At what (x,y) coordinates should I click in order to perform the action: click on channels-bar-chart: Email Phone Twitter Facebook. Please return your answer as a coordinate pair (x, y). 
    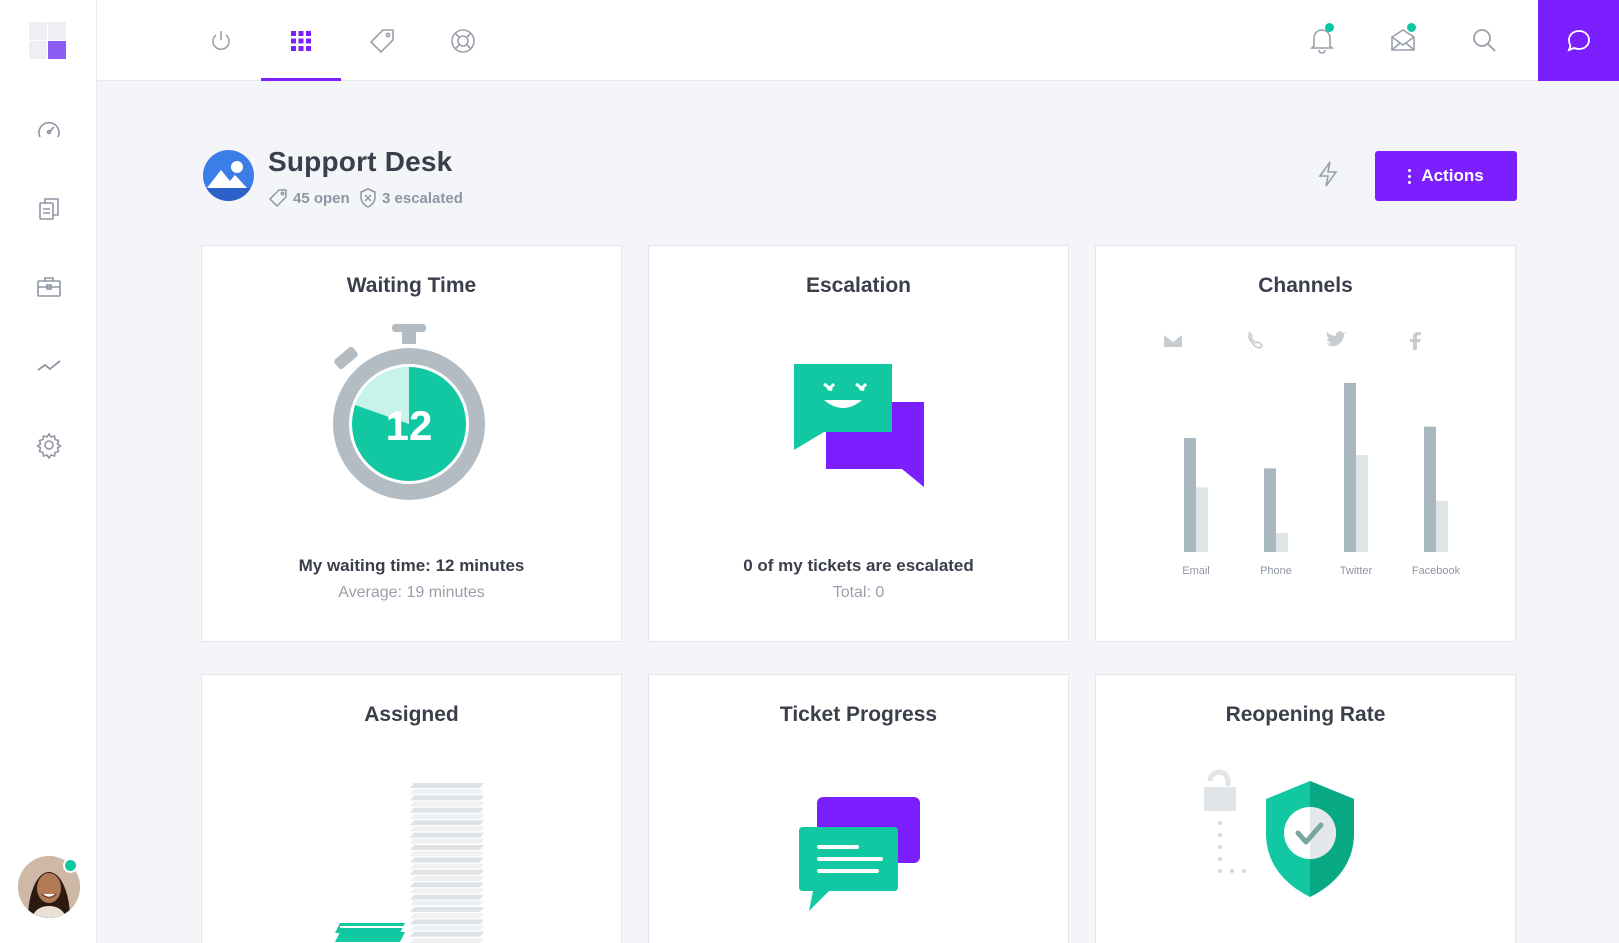
    Looking at the image, I should click on (1312, 454).